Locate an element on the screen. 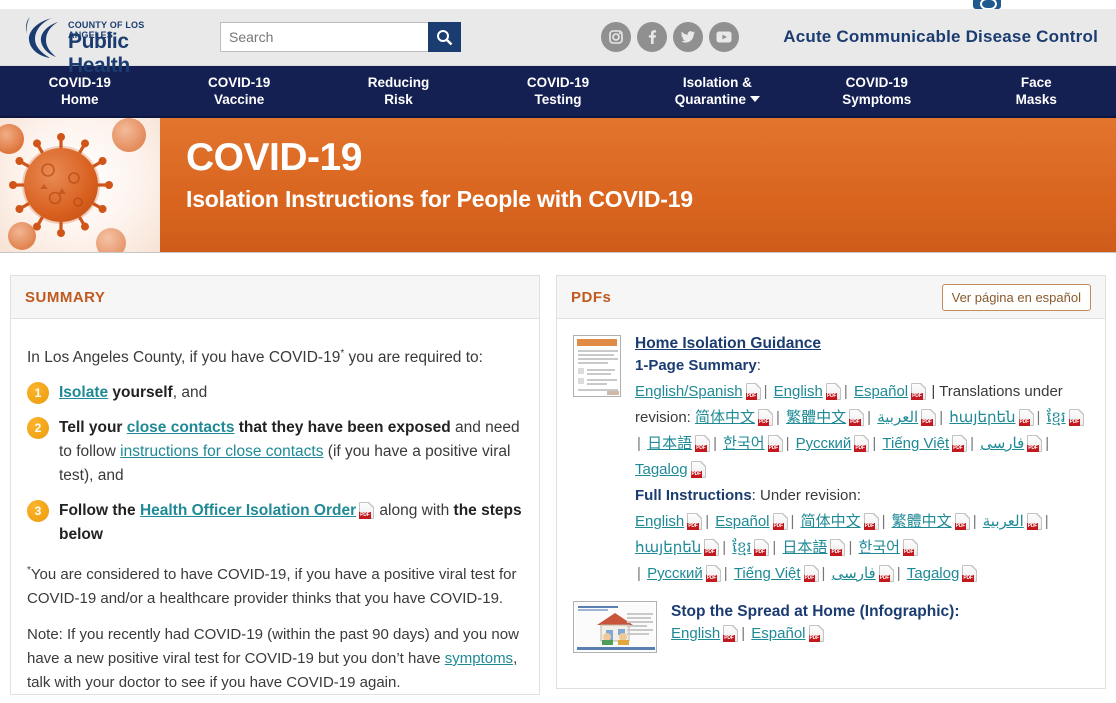 The width and height of the screenshot is (1116, 703). nav-item-isolation-quarantine: Isolation & Quarantine is located at coordinates (717, 91).